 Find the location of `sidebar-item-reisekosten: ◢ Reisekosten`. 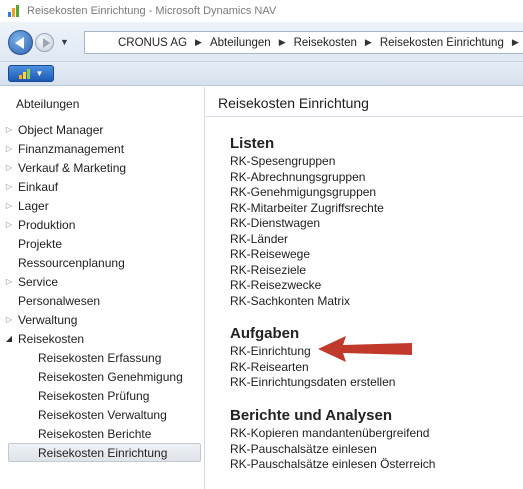

sidebar-item-reisekosten: ◢ Reisekosten is located at coordinates (102, 338).